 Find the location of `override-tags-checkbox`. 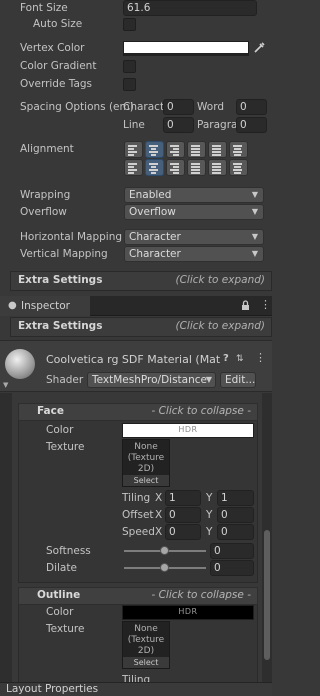

override-tags-checkbox is located at coordinates (129, 84).